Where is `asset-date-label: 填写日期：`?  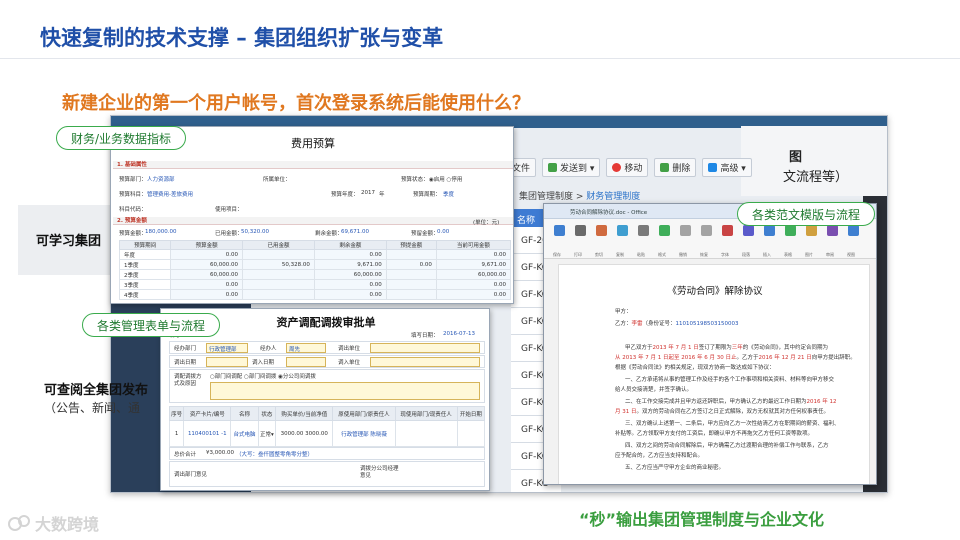
asset-date-label: 填写日期： is located at coordinates (425, 336).